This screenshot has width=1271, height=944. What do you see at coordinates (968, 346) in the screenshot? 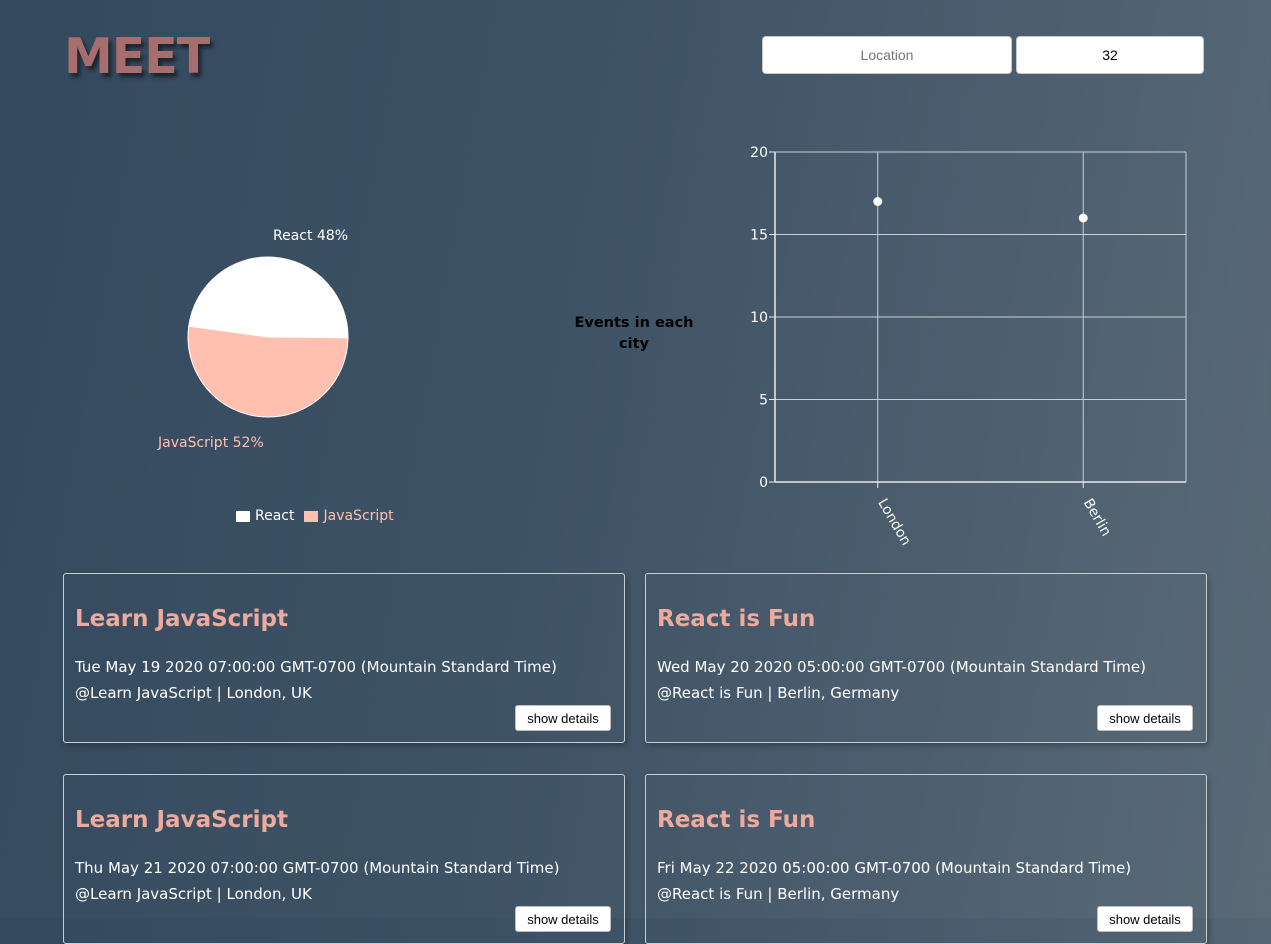
I see `events-per-city-scatter-chart: 0 5 10 15 20 London Berlin` at bounding box center [968, 346].